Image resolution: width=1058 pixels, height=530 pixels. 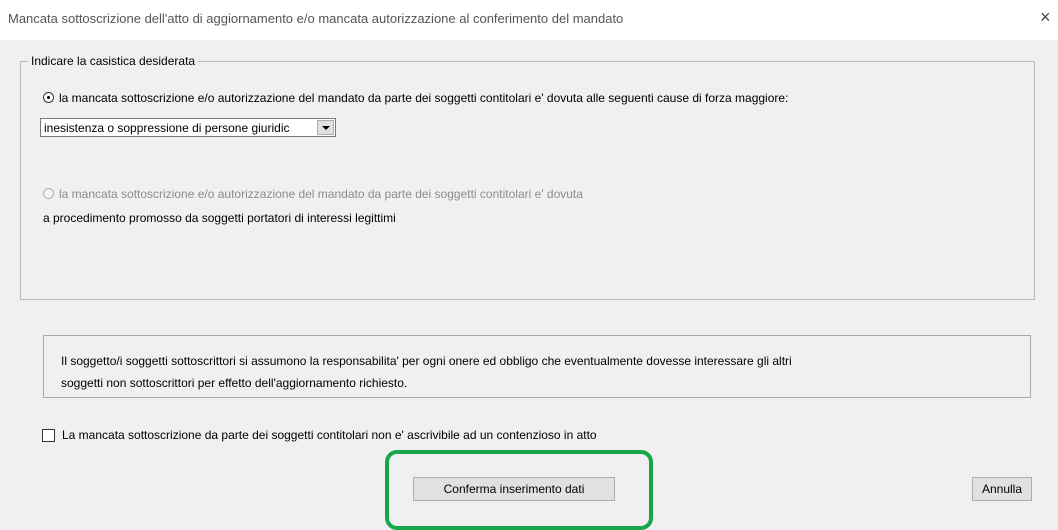 I want to click on radio-force-majeure, so click(x=48, y=97).